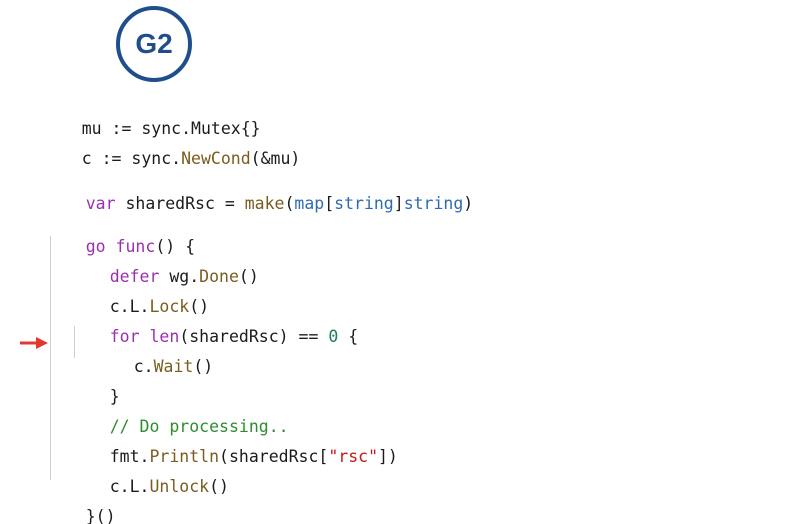 The height and width of the screenshot is (524, 790). Describe the element at coordinates (275, 158) in the screenshot. I see `code-token: (&mu)` at that location.